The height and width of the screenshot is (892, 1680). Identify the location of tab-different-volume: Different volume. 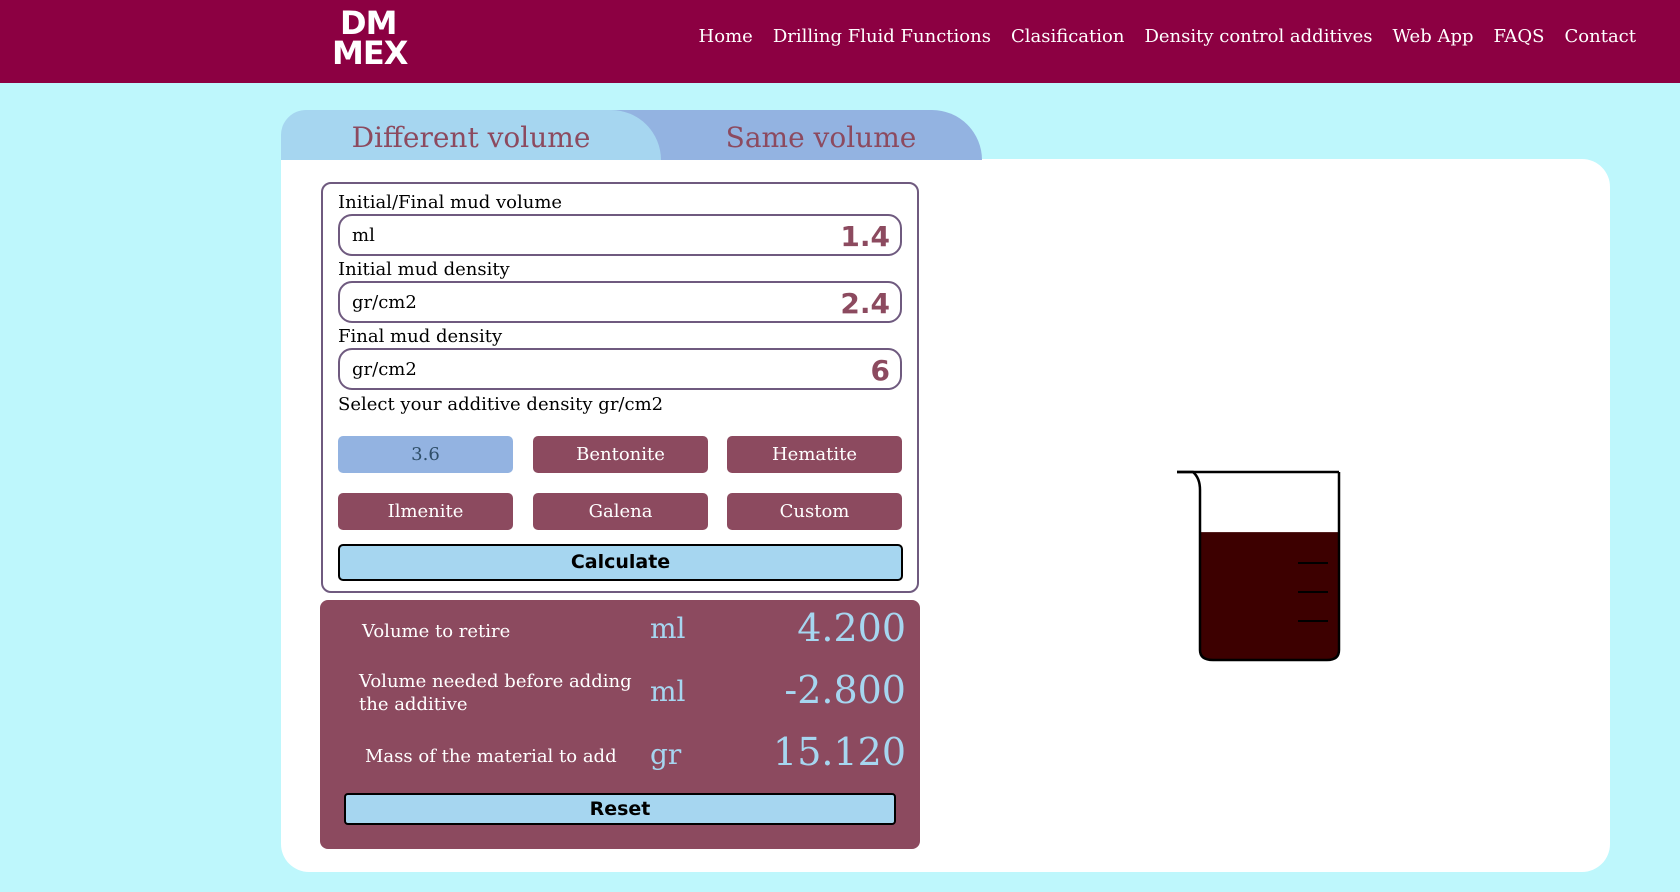
(471, 135).